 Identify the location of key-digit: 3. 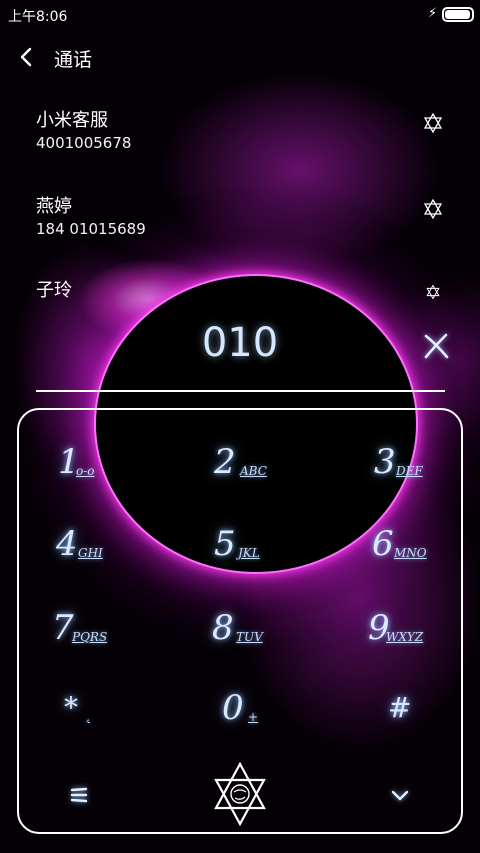
(385, 462).